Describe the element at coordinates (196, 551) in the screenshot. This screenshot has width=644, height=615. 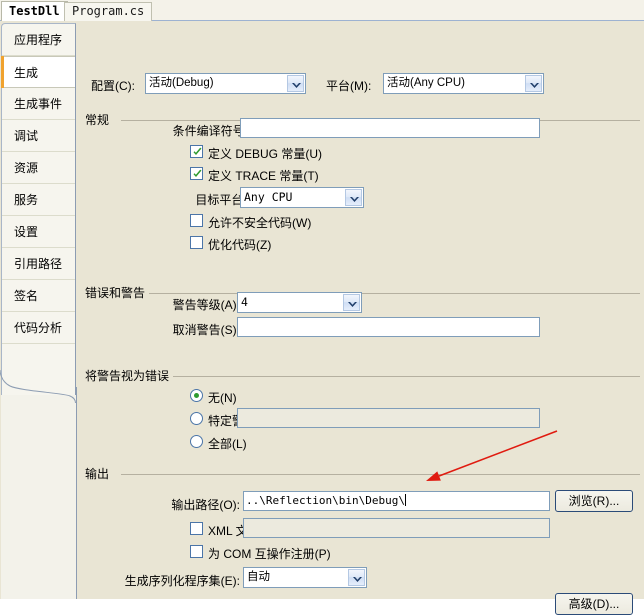
I see `com-interop-checkbox` at that location.